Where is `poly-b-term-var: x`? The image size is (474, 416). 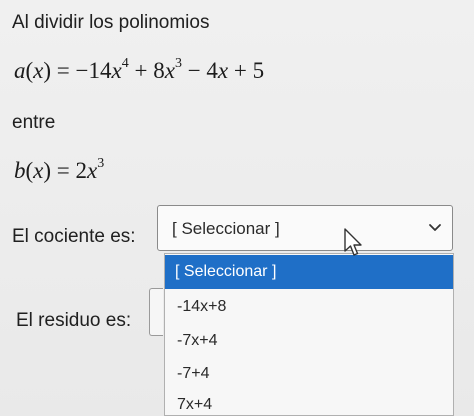 poly-b-term-var: x is located at coordinates (92, 170).